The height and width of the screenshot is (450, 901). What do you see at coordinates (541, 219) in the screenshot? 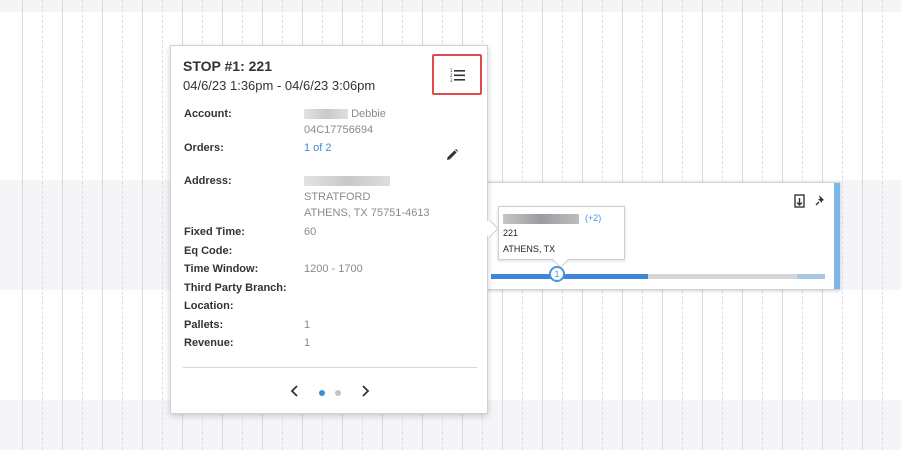
I see `redacted-name` at bounding box center [541, 219].